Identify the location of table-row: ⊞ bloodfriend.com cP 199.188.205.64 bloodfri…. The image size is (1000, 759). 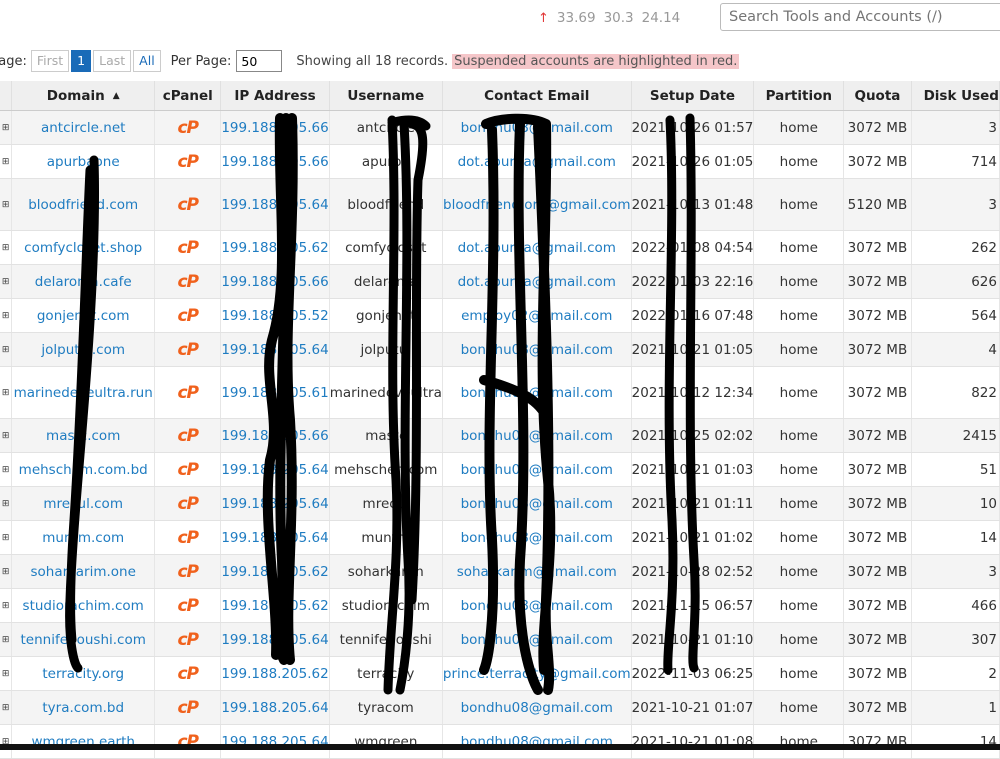
(500, 204).